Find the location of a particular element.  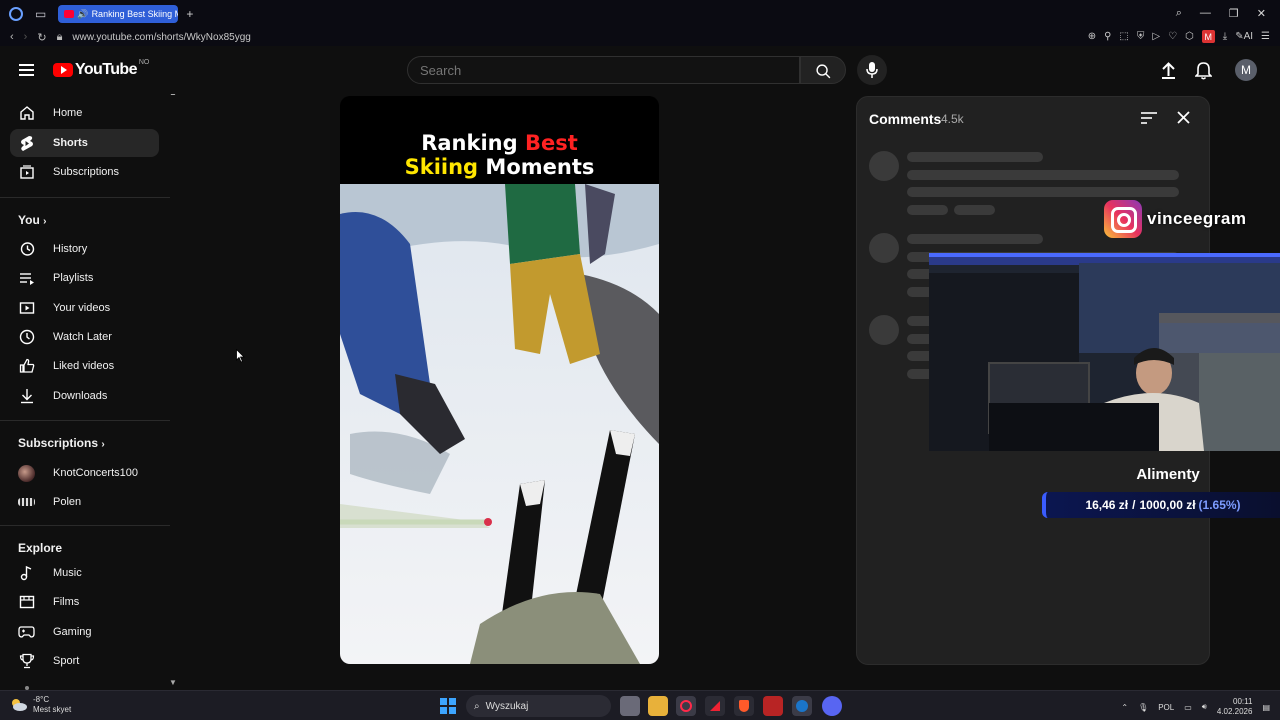

snapshot-icon: ⬚ is located at coordinates (1123, 36).